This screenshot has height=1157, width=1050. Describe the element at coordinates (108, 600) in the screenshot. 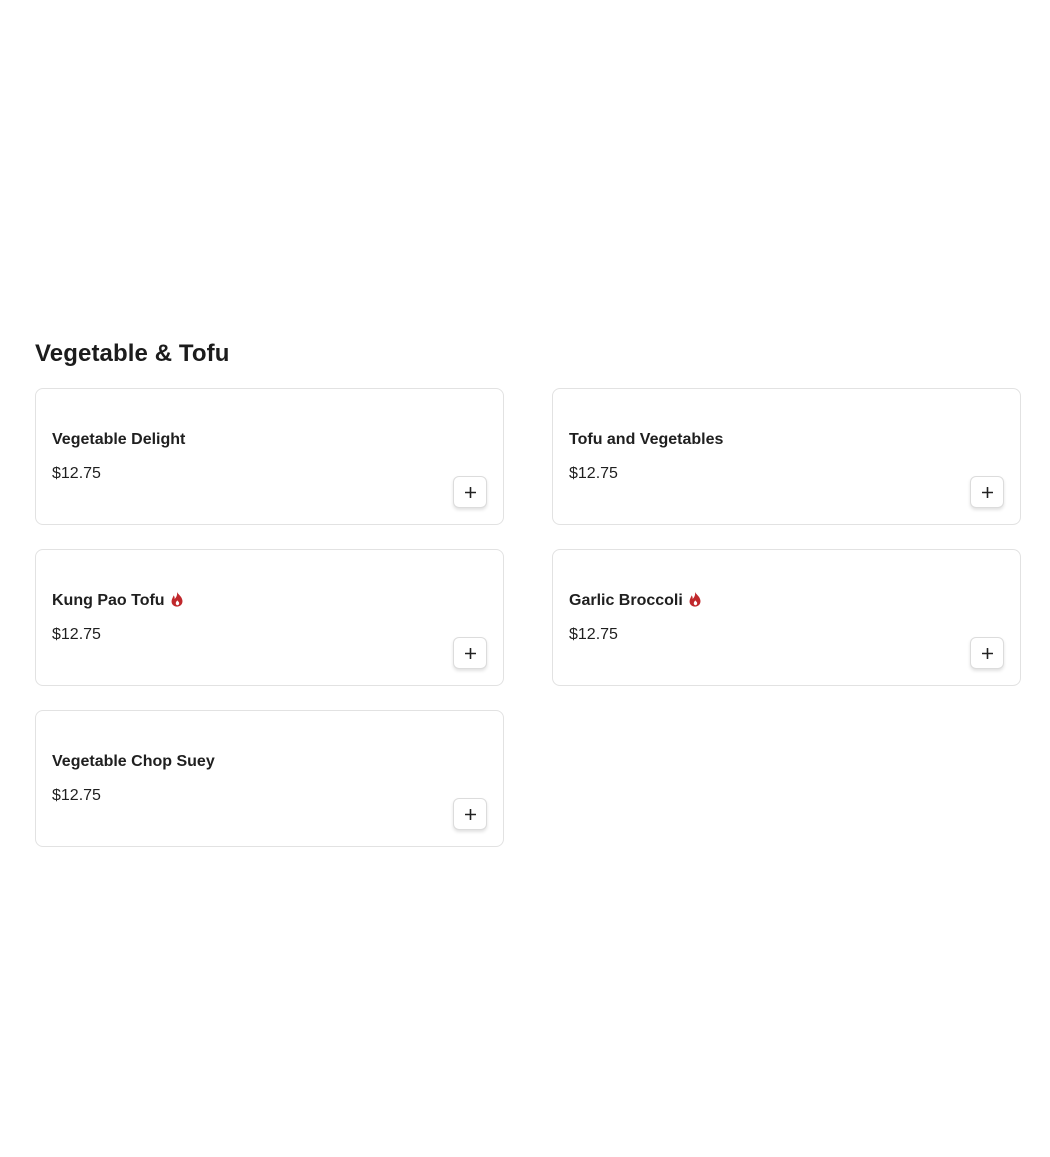

I see `item-name: Kung Pao Tofu` at that location.